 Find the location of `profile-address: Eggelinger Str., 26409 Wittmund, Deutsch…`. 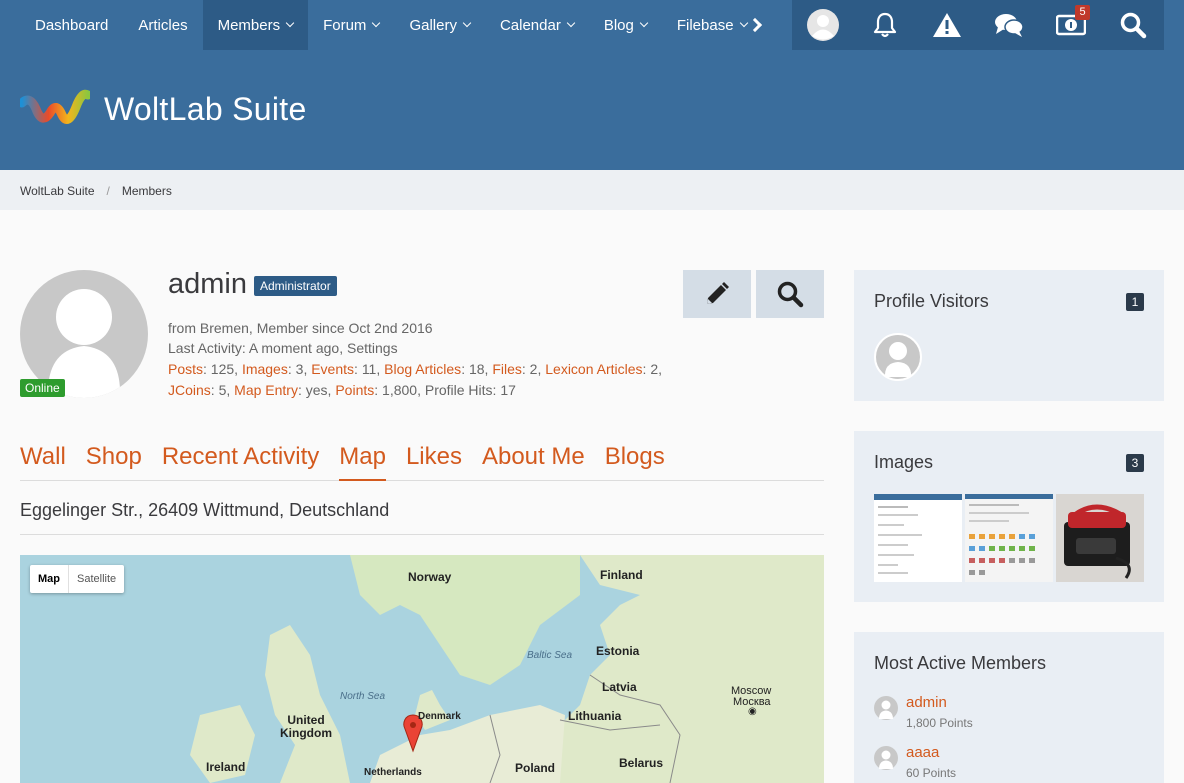

profile-address: Eggelinger Str., 26409 Wittmund, Deutsch… is located at coordinates (422, 517).